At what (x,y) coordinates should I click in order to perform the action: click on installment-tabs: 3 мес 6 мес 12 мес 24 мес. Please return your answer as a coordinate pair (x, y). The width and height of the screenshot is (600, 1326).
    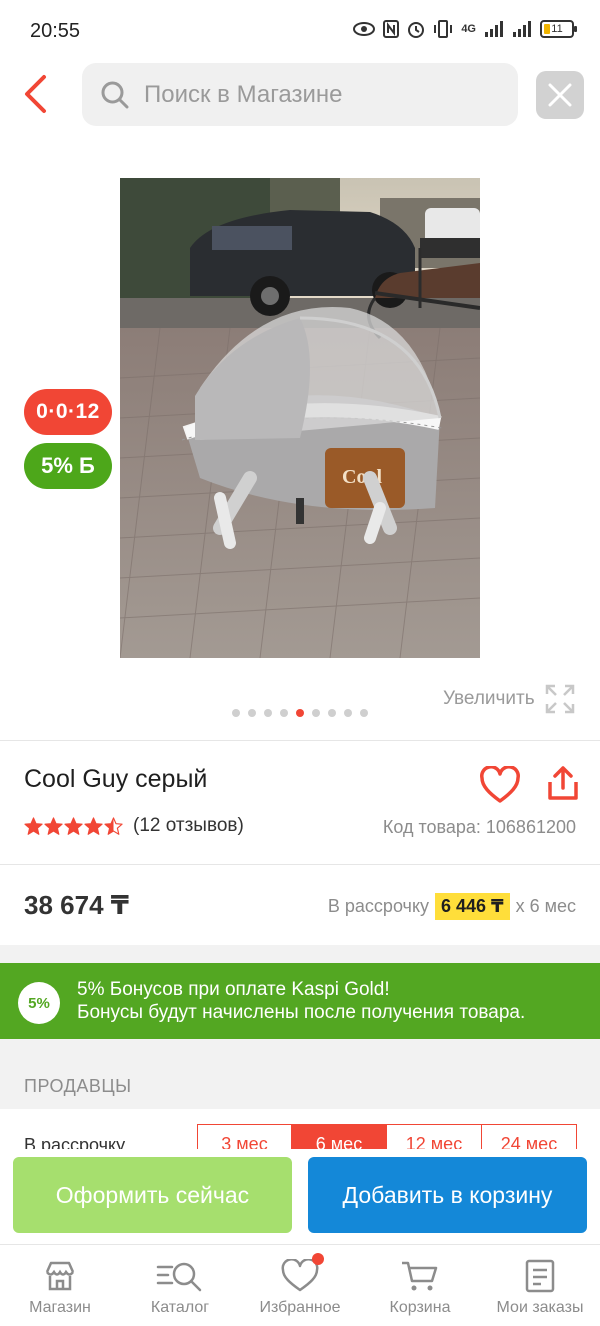
    Looking at the image, I should click on (387, 1136).